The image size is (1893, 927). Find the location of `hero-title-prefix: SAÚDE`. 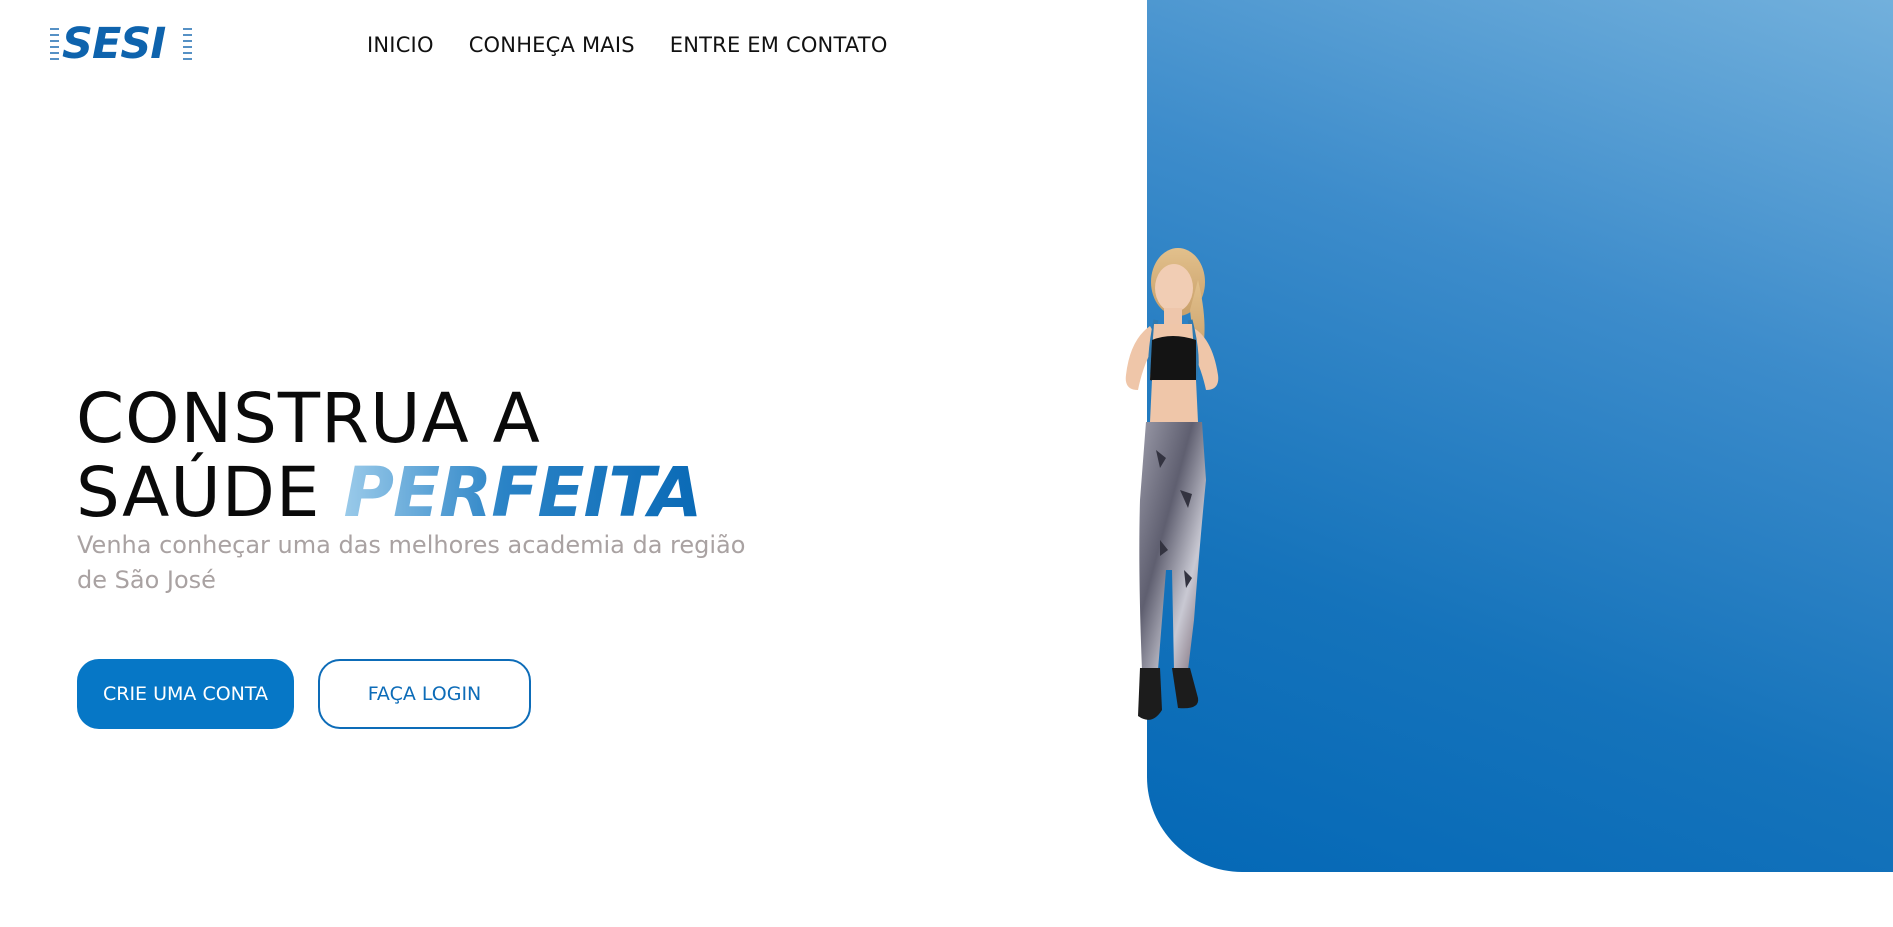

hero-title-prefix: SAÚDE is located at coordinates (210, 493).